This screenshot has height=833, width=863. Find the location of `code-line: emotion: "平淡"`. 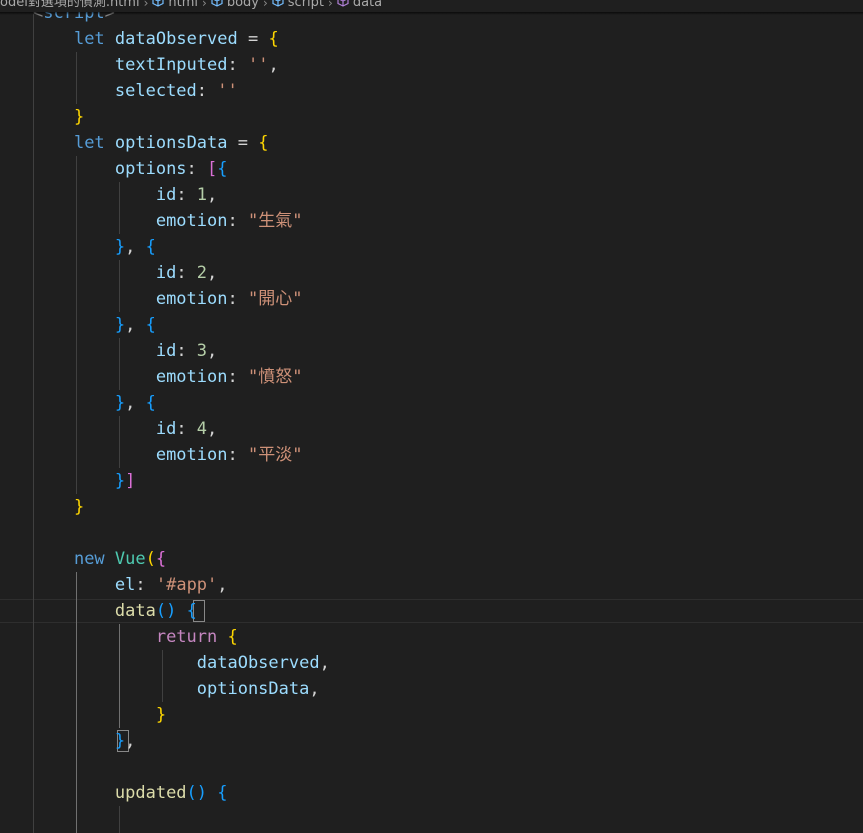

code-line: emotion: "平淡" is located at coordinates (229, 455).